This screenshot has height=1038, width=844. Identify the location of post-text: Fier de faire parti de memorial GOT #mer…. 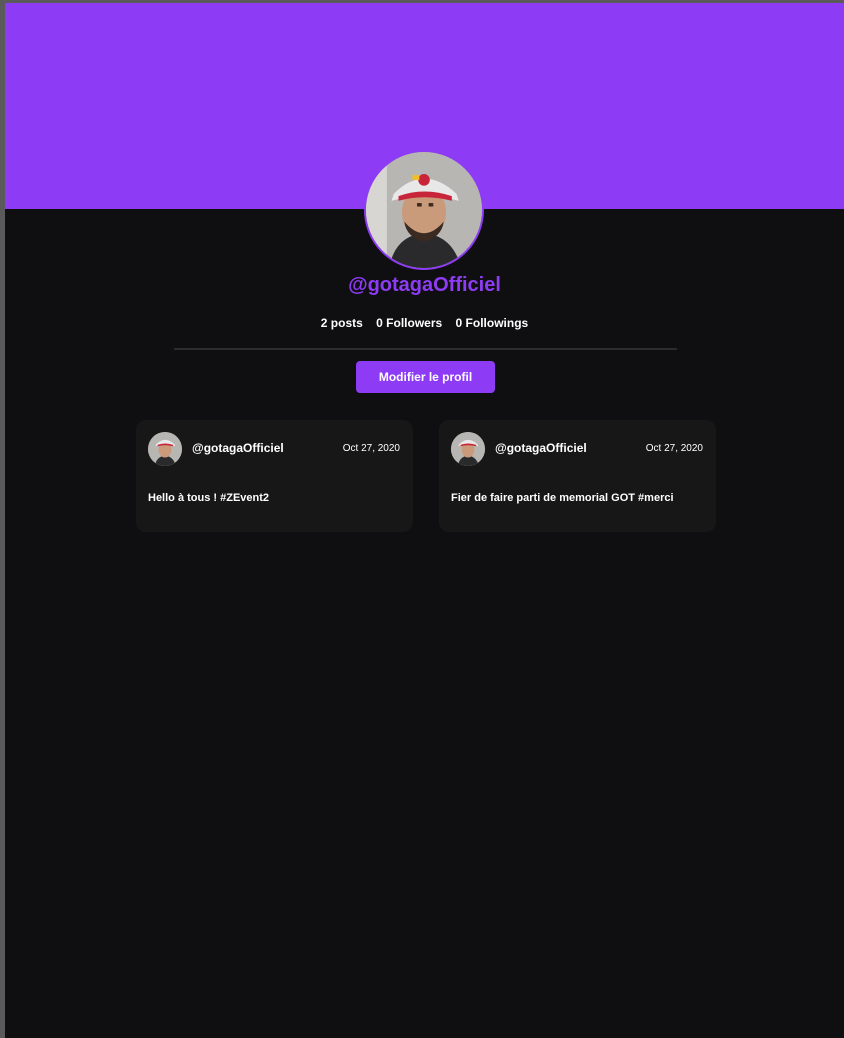
(562, 498).